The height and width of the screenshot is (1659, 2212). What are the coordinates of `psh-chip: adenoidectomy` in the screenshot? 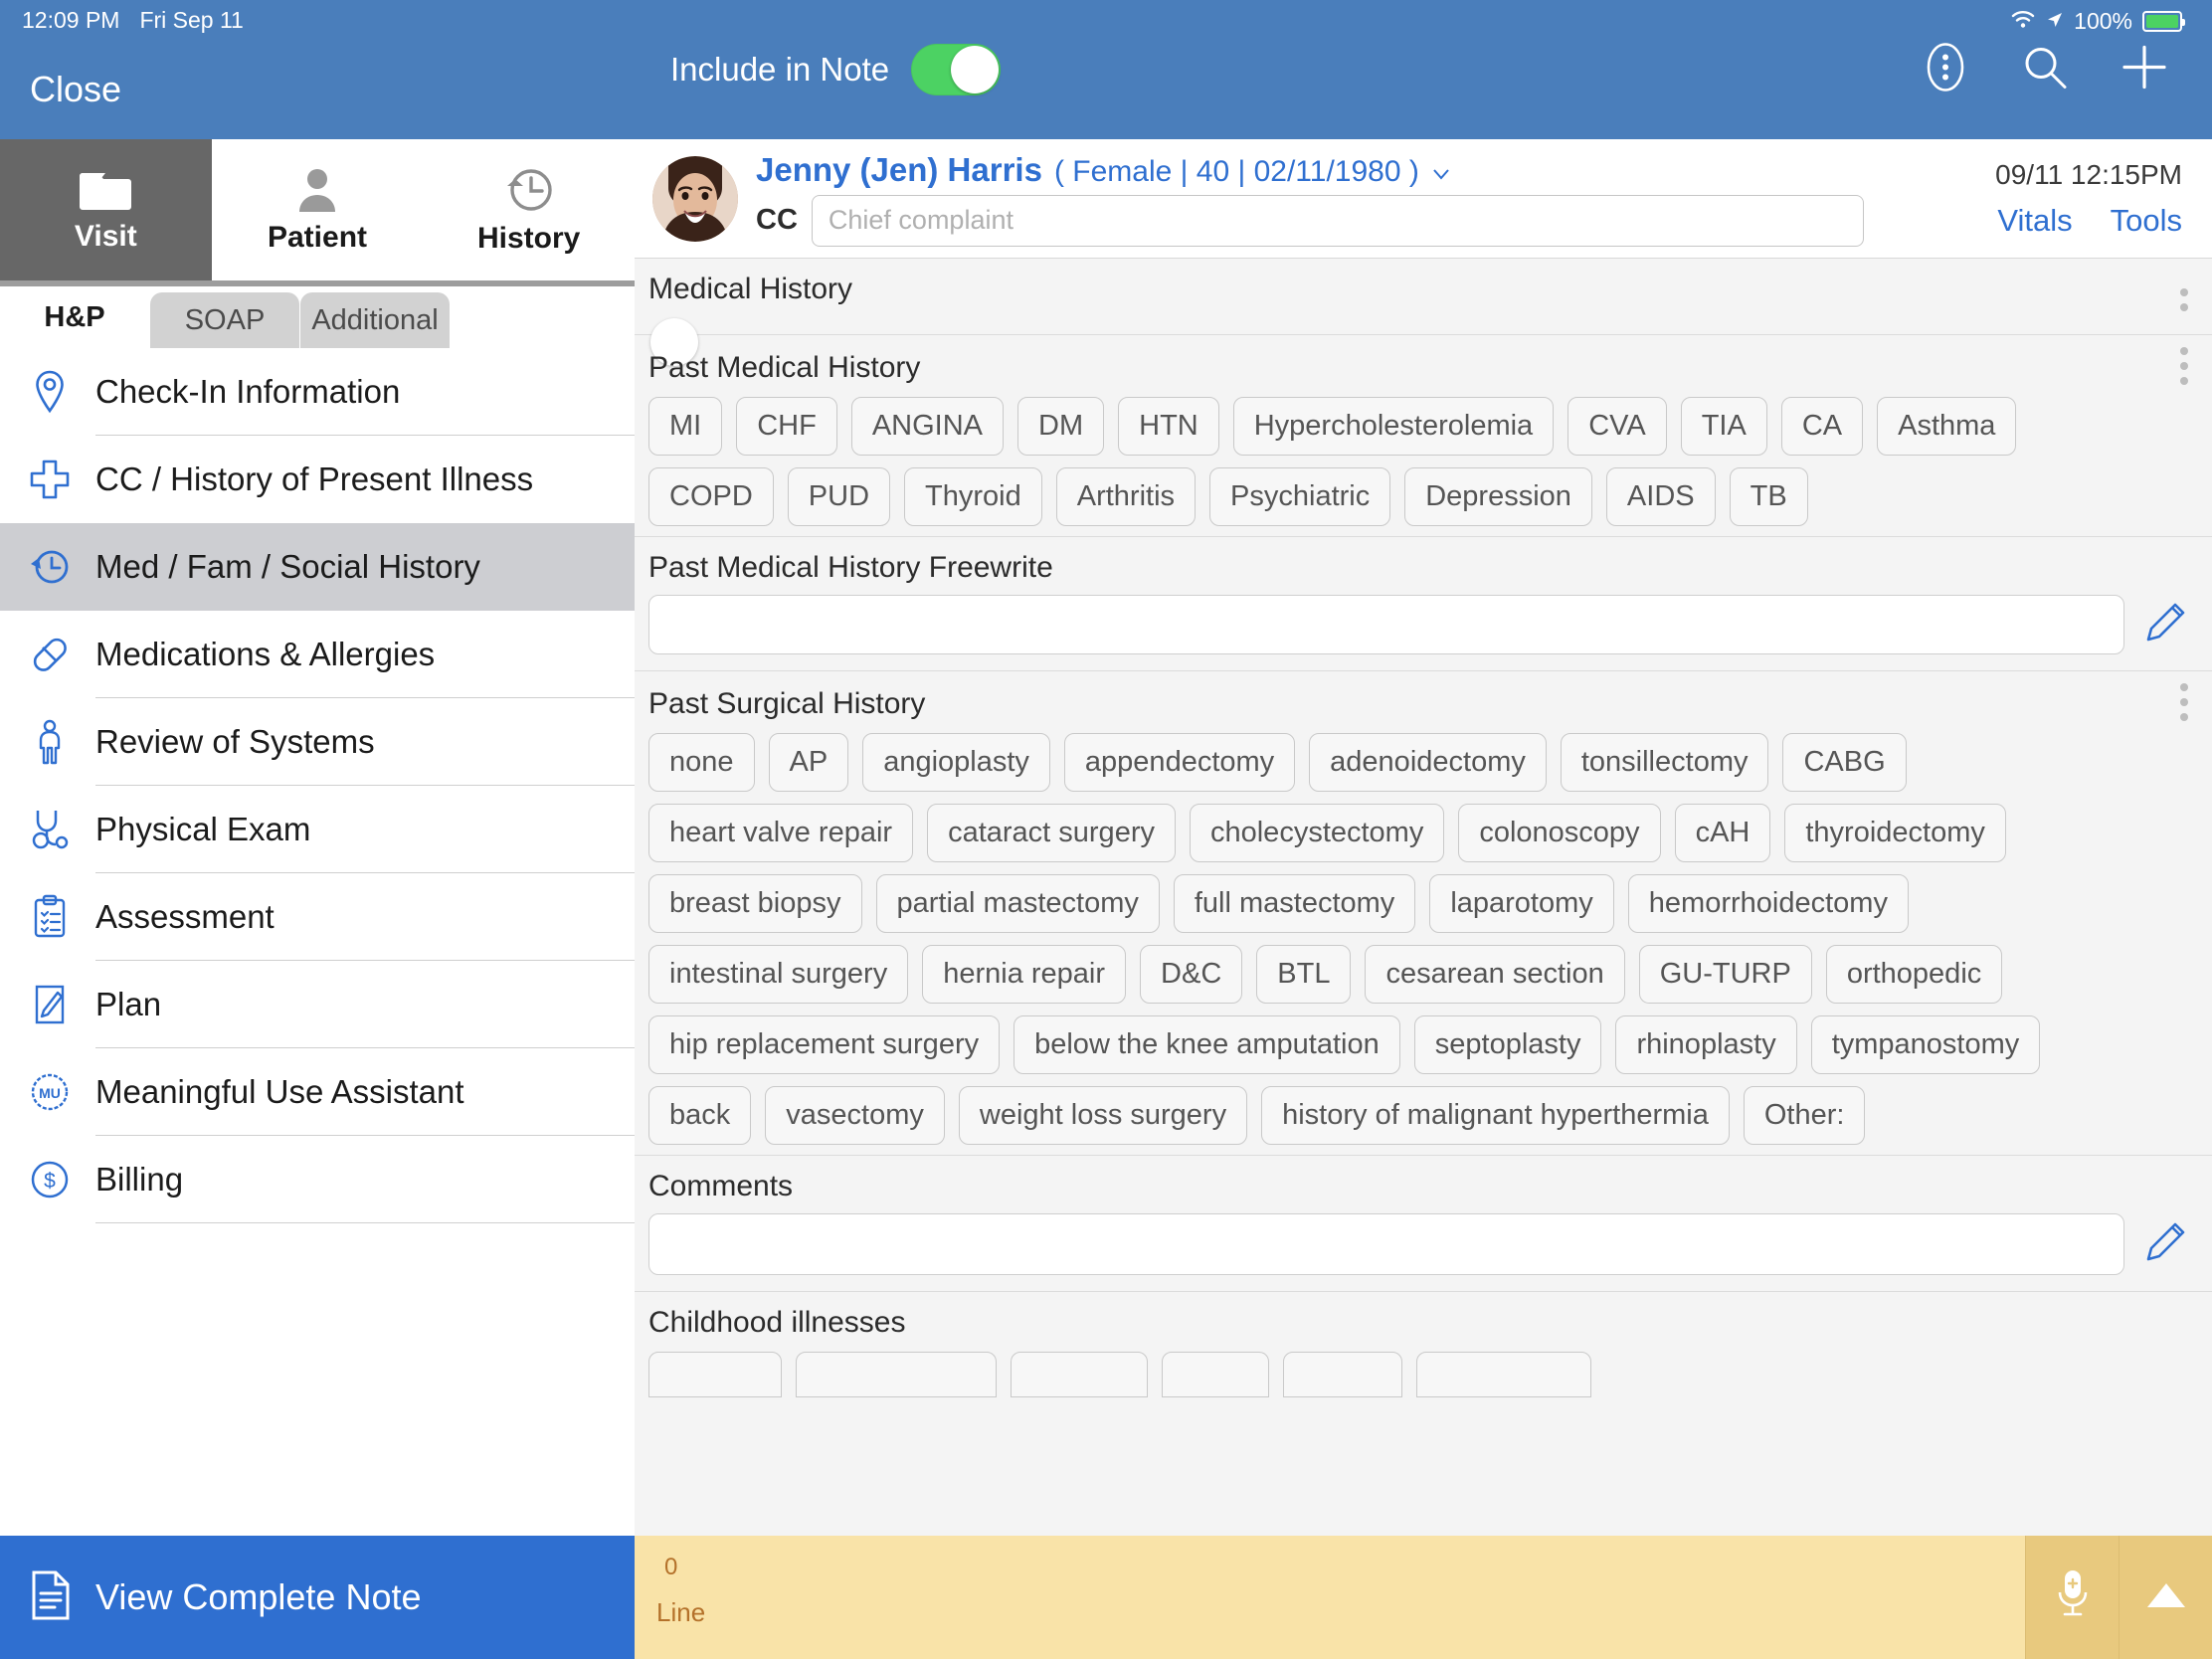 It's located at (1428, 762).